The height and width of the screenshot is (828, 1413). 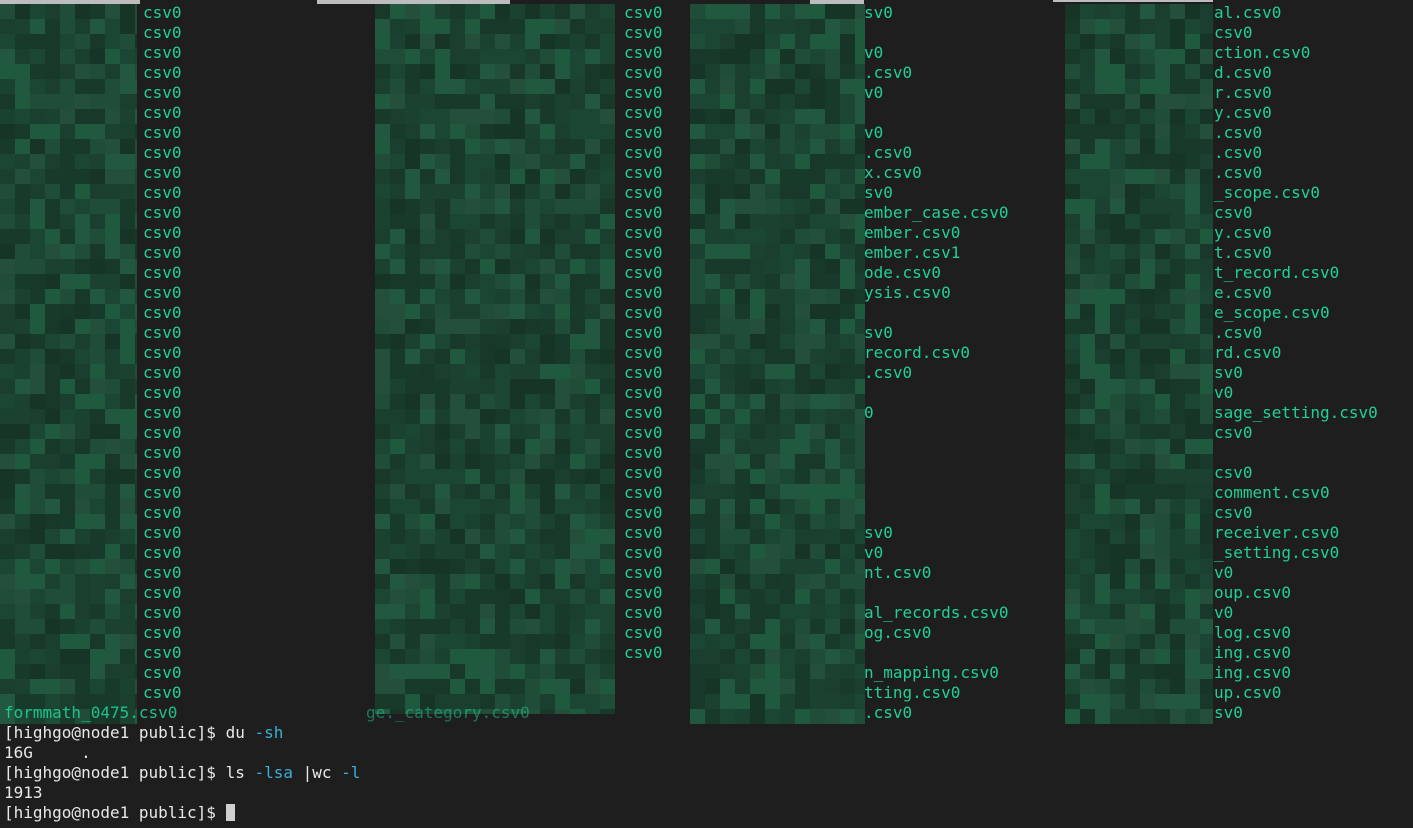 What do you see at coordinates (230, 812) in the screenshot?
I see `text-cursor` at bounding box center [230, 812].